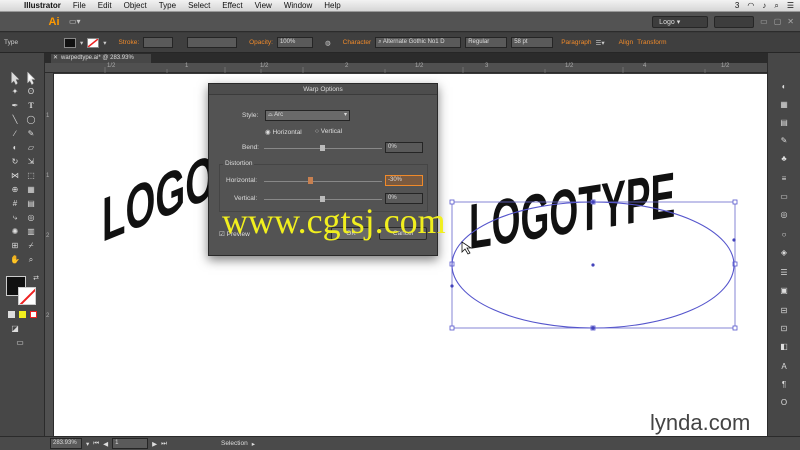 This screenshot has width=800, height=450. Describe the element at coordinates (680, 21) in the screenshot. I see `workspace-switcher: Logo ▾` at that location.